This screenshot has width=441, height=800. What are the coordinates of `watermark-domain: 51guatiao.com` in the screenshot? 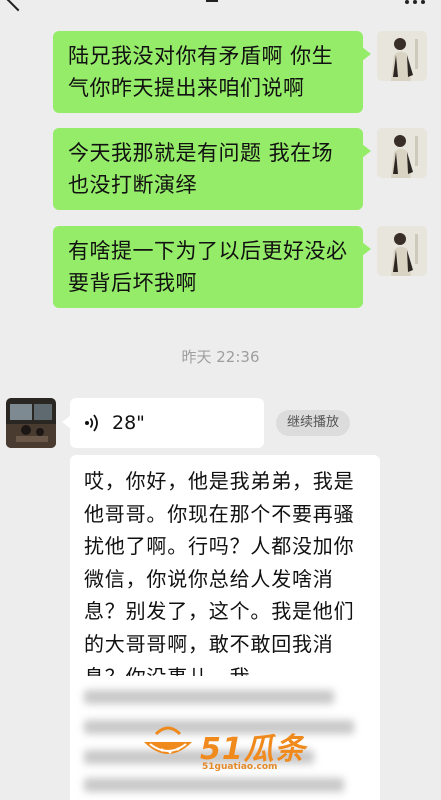 It's located at (240, 767).